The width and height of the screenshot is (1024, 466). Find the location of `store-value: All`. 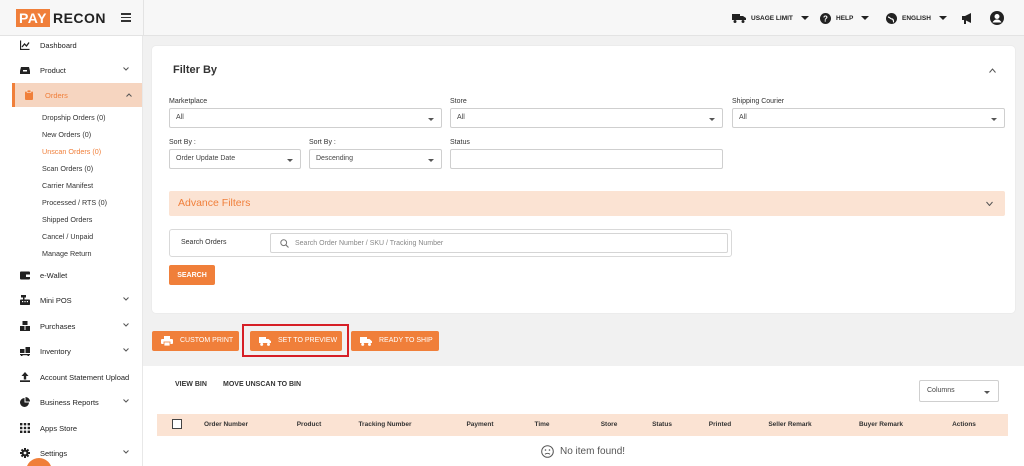

store-value: All is located at coordinates (461, 117).